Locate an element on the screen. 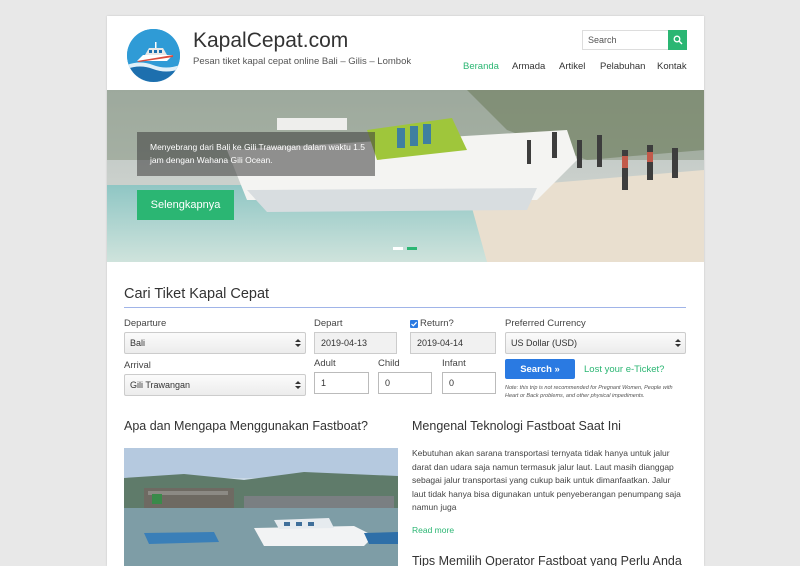 This screenshot has width=800, height=566. child-label: Child is located at coordinates (389, 363).